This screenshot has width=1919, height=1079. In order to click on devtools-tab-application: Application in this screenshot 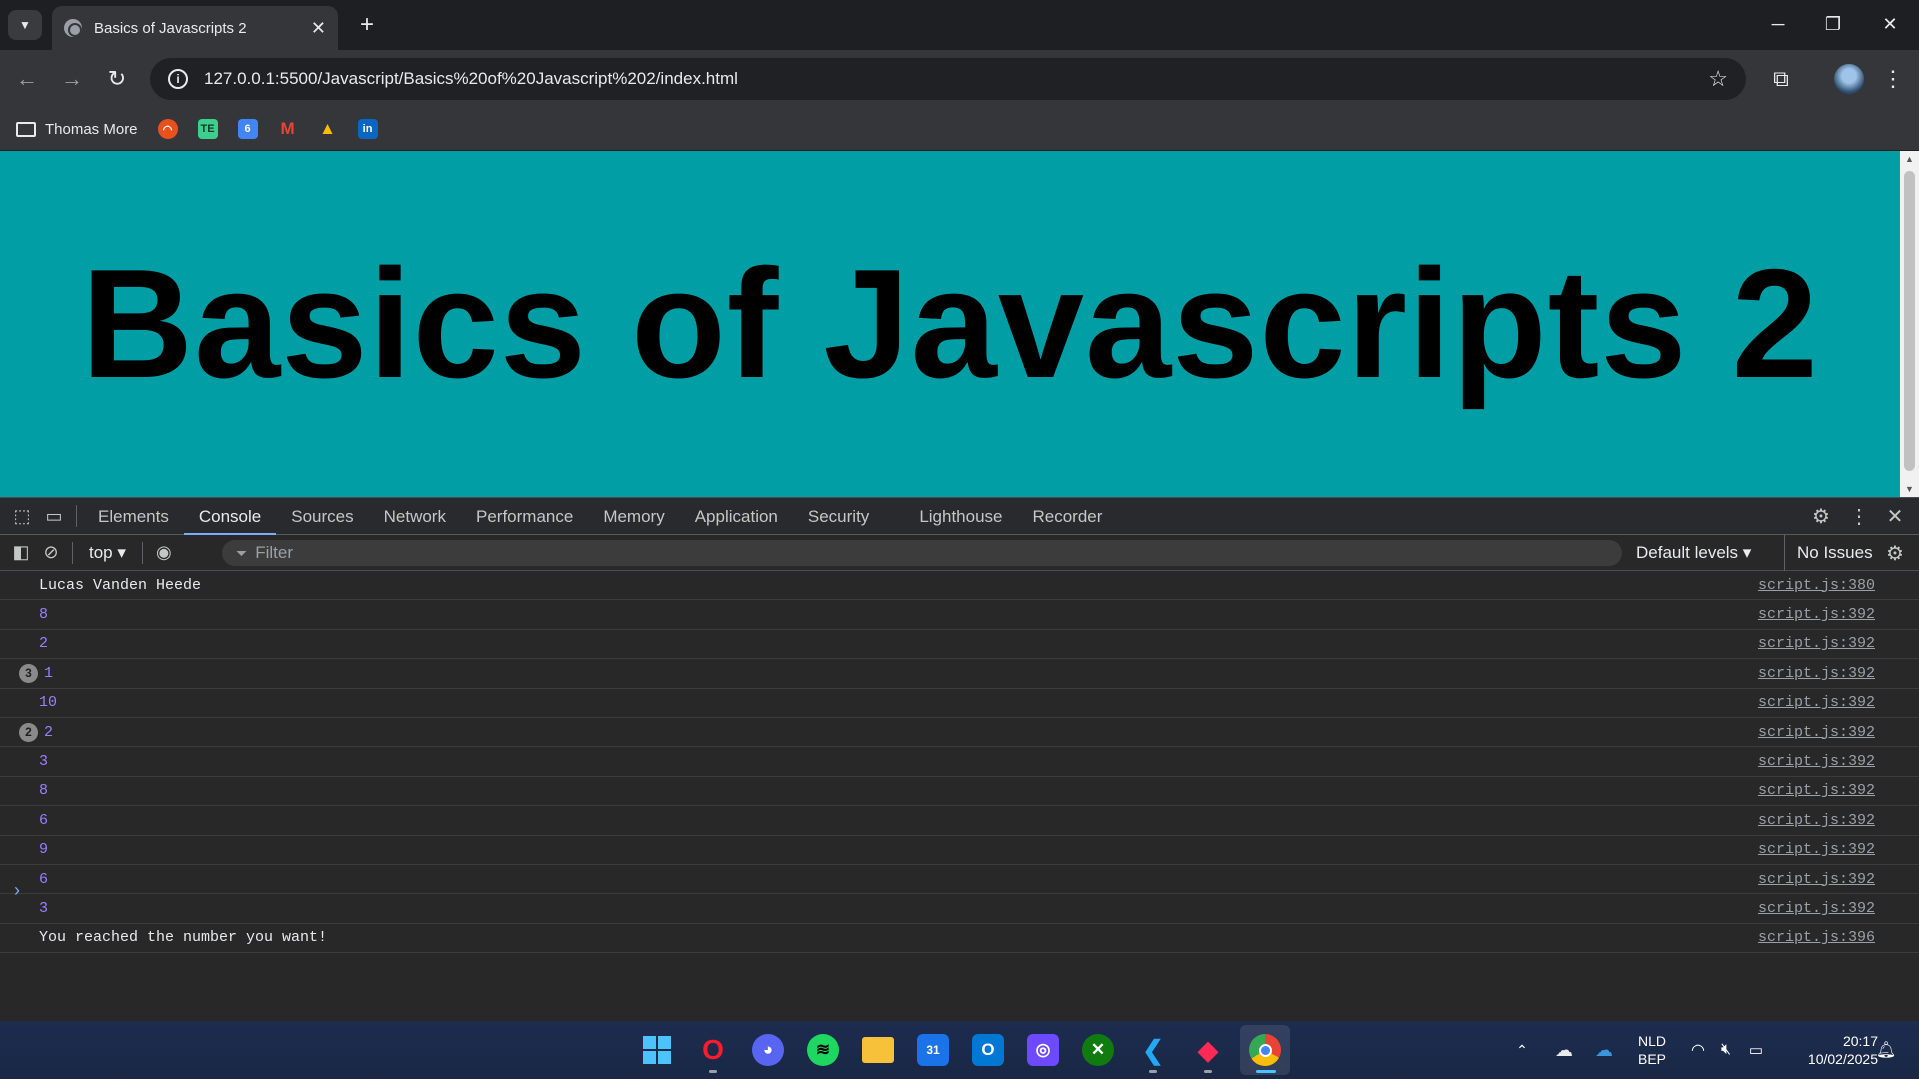, I will do `click(736, 516)`.